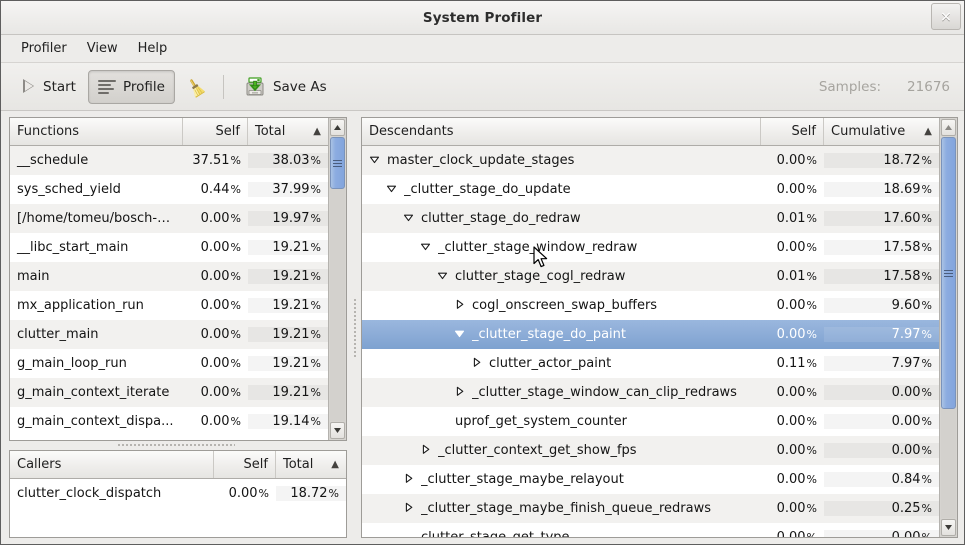 The image size is (965, 545). I want to click on tree-row: clutter_stage_cogl_redraw 0.01% 17.58%, so click(650, 276).